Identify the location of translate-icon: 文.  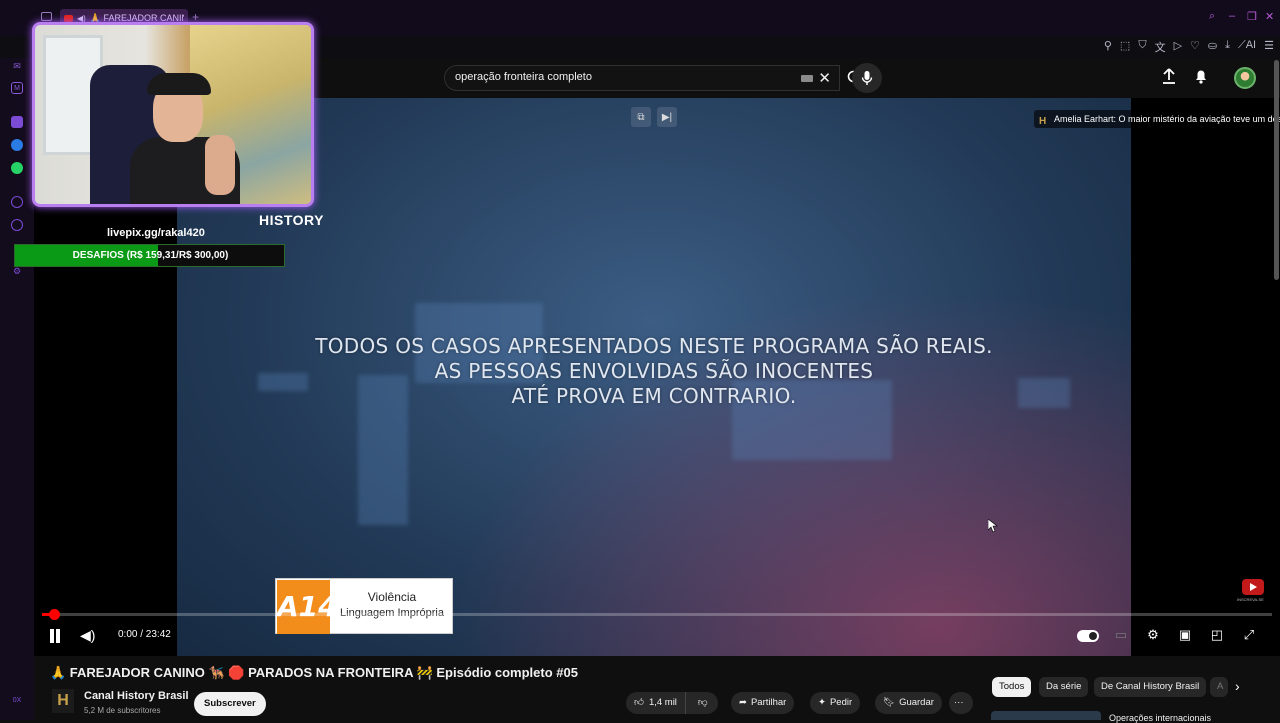
(1160, 47).